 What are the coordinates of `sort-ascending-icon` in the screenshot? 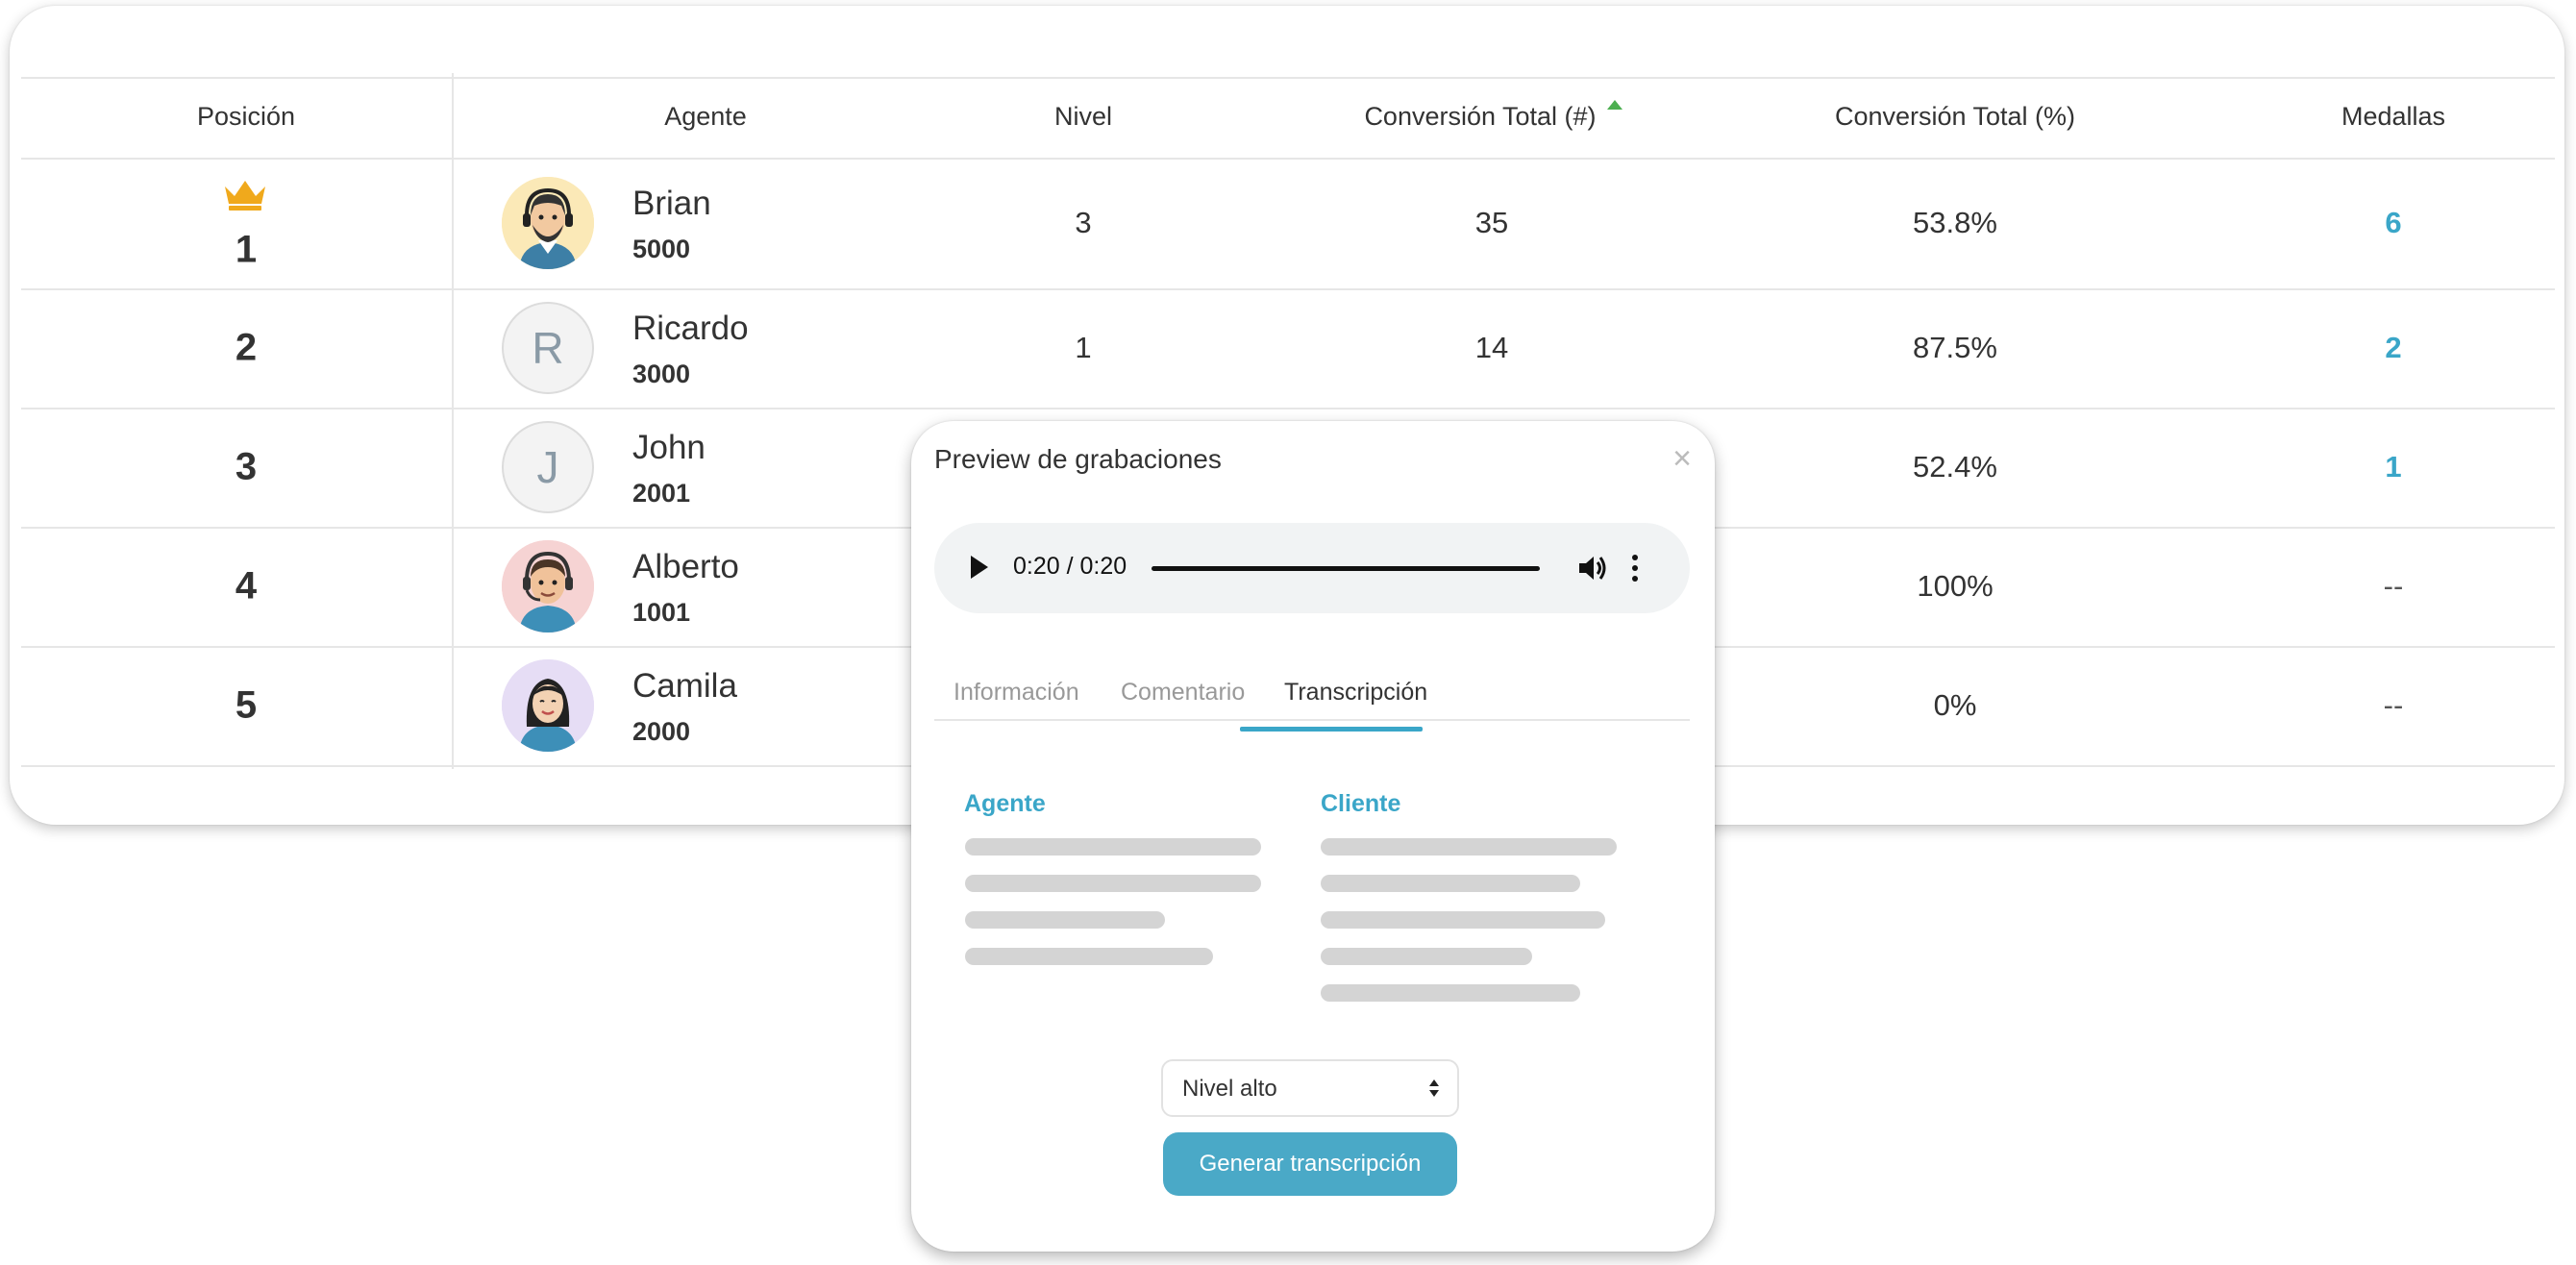 It's located at (1614, 105).